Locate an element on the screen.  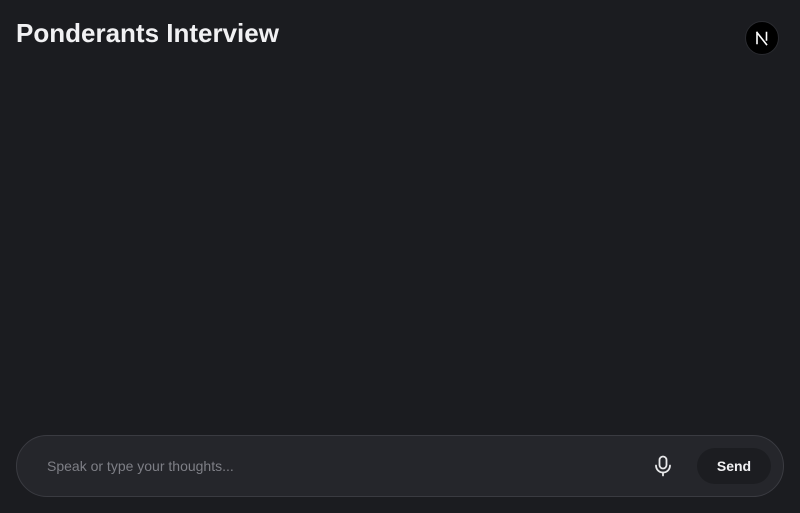
next-logo-icon is located at coordinates (761, 38).